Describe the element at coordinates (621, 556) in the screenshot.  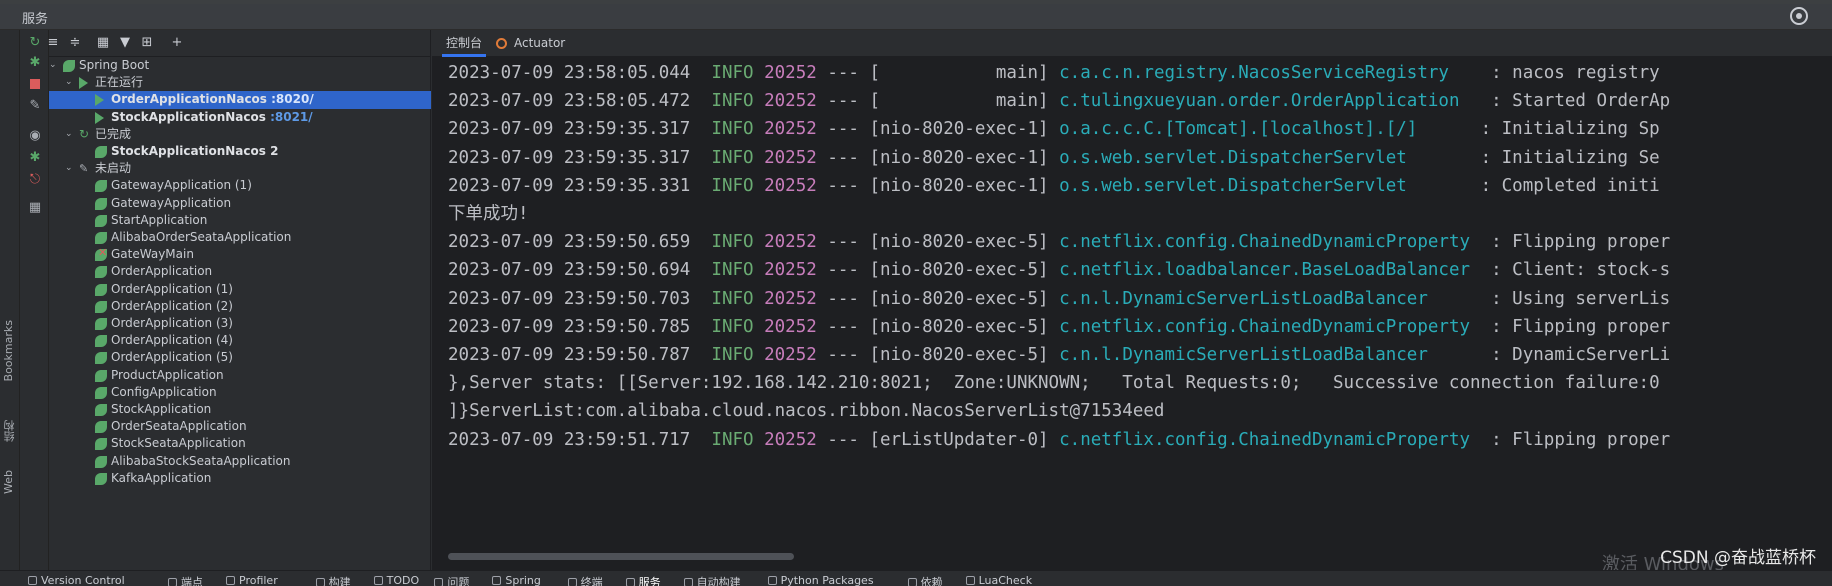
I see `horizontal-scrollbar` at that location.